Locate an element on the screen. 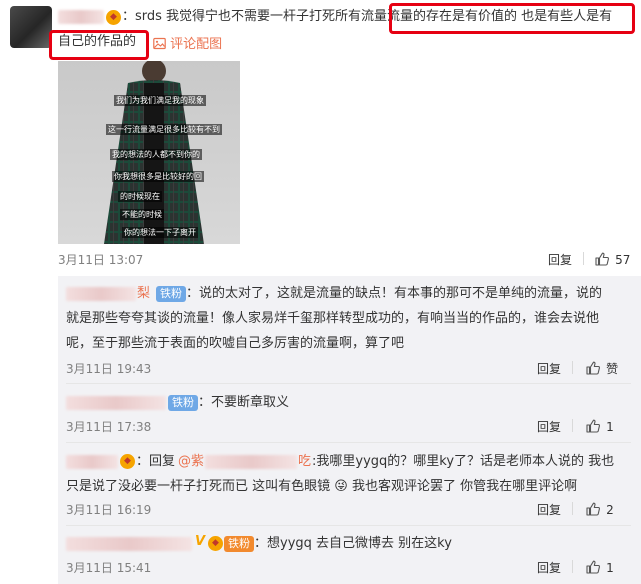 The width and height of the screenshot is (641, 584). reply-timestamp: 3月11日 19:43 is located at coordinates (109, 369).